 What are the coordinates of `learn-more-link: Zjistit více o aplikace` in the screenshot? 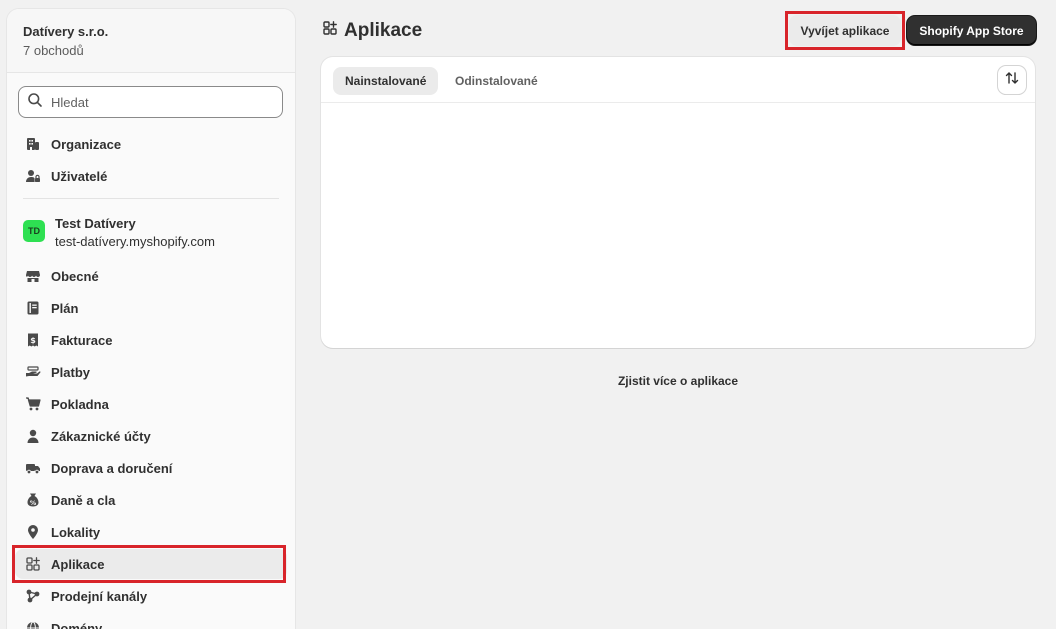 It's located at (678, 381).